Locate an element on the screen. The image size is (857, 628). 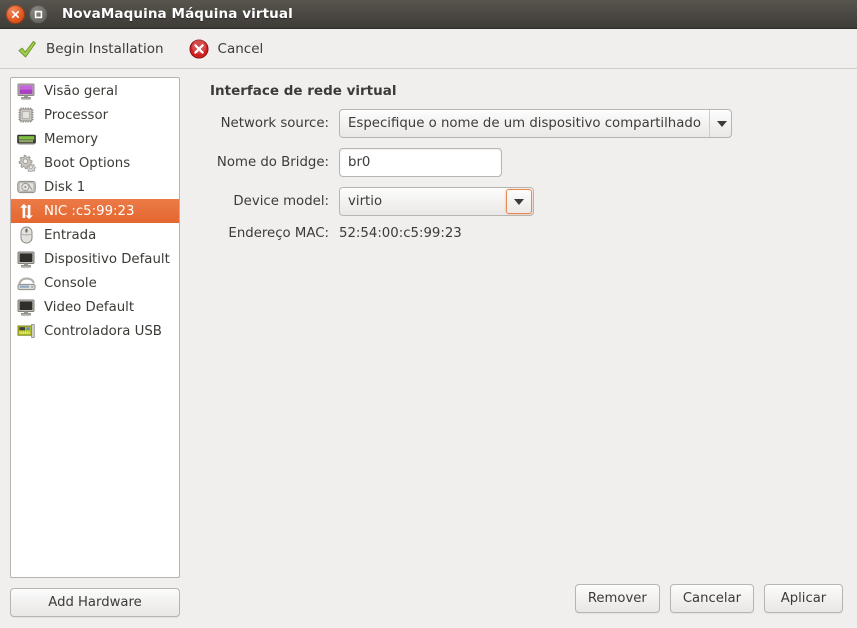
sidebar-item-label: Controladora USB is located at coordinates (103, 331).